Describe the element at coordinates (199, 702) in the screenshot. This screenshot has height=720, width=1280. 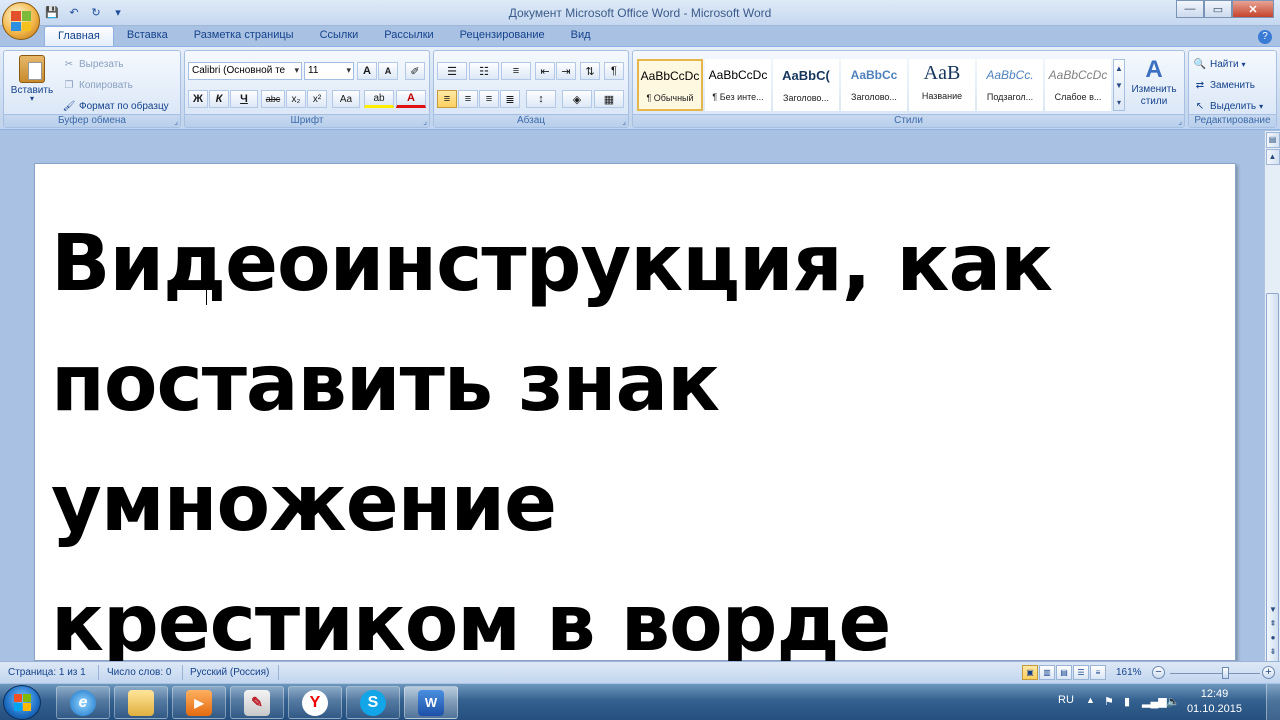
I see `taskbar-media-player: ▶` at that location.